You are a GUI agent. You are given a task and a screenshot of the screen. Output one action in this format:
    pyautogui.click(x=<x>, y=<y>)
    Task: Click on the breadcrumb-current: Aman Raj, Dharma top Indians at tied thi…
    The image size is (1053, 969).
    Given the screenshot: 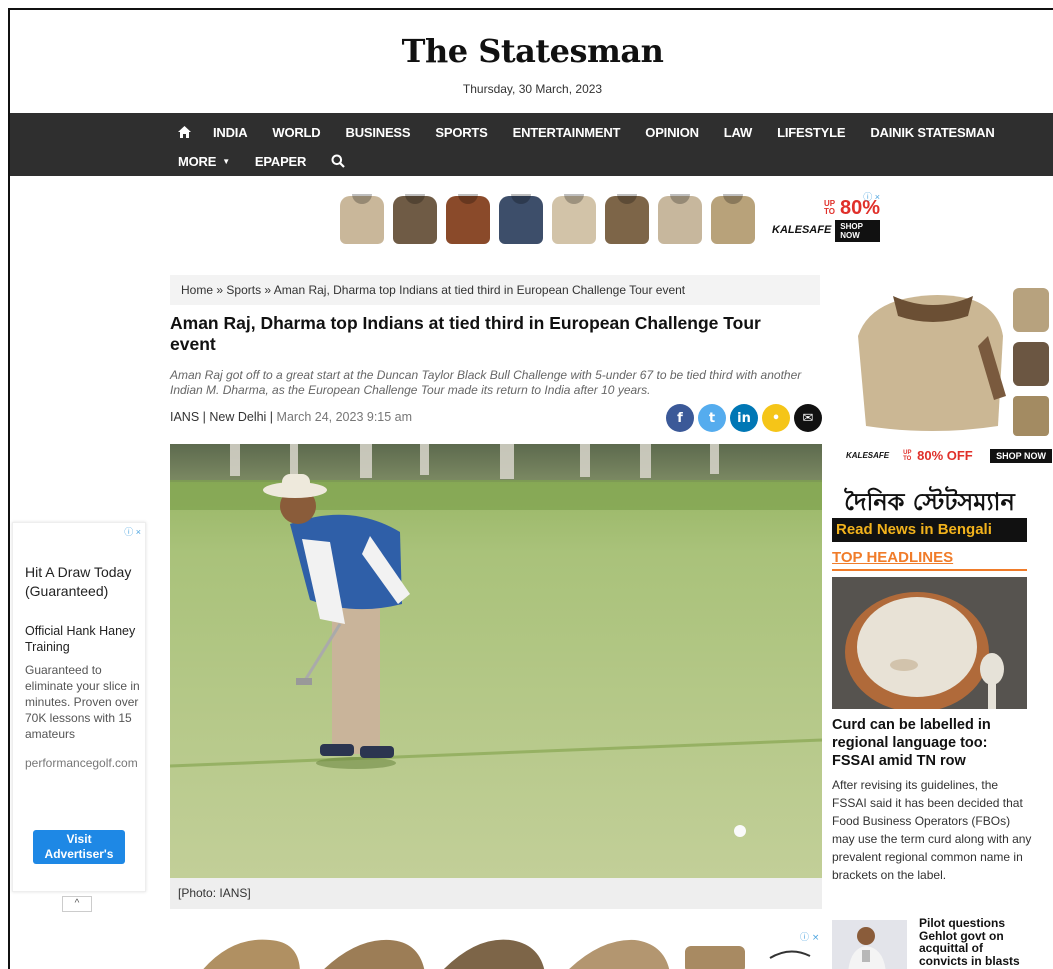 What is the action you would take?
    pyautogui.click(x=479, y=290)
    